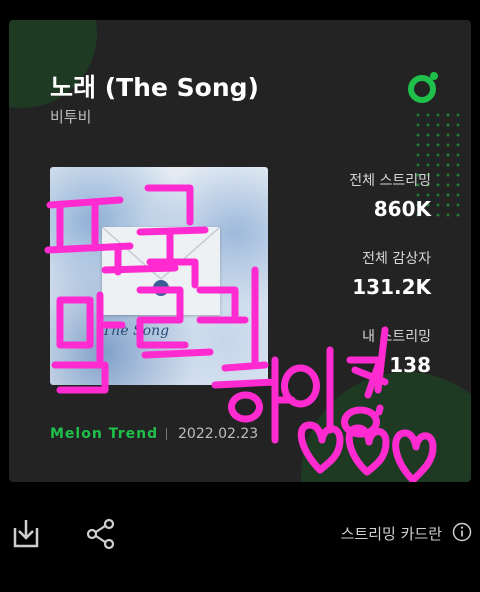 The image size is (480, 592). I want to click on share-icon, so click(101, 534).